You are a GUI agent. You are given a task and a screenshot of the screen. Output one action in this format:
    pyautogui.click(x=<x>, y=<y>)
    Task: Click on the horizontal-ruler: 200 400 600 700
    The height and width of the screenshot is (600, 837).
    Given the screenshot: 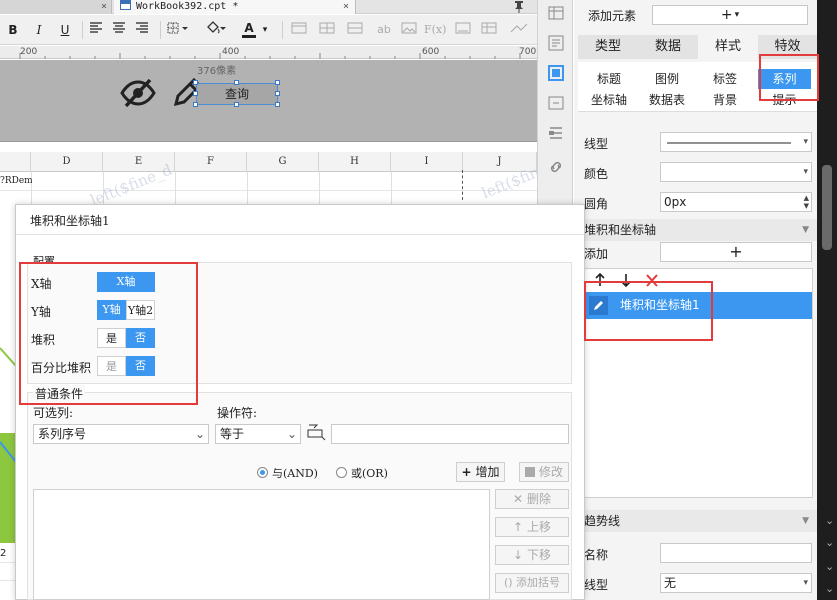 What is the action you would take?
    pyautogui.click(x=268, y=52)
    